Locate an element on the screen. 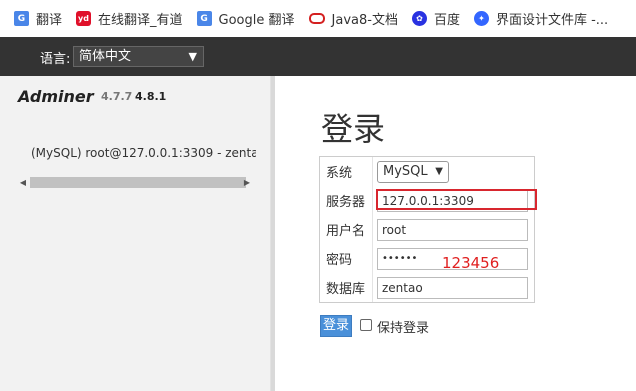 This screenshot has height=391, width=636. horizontal-scrollbar: ◀ ▶ is located at coordinates (135, 182).